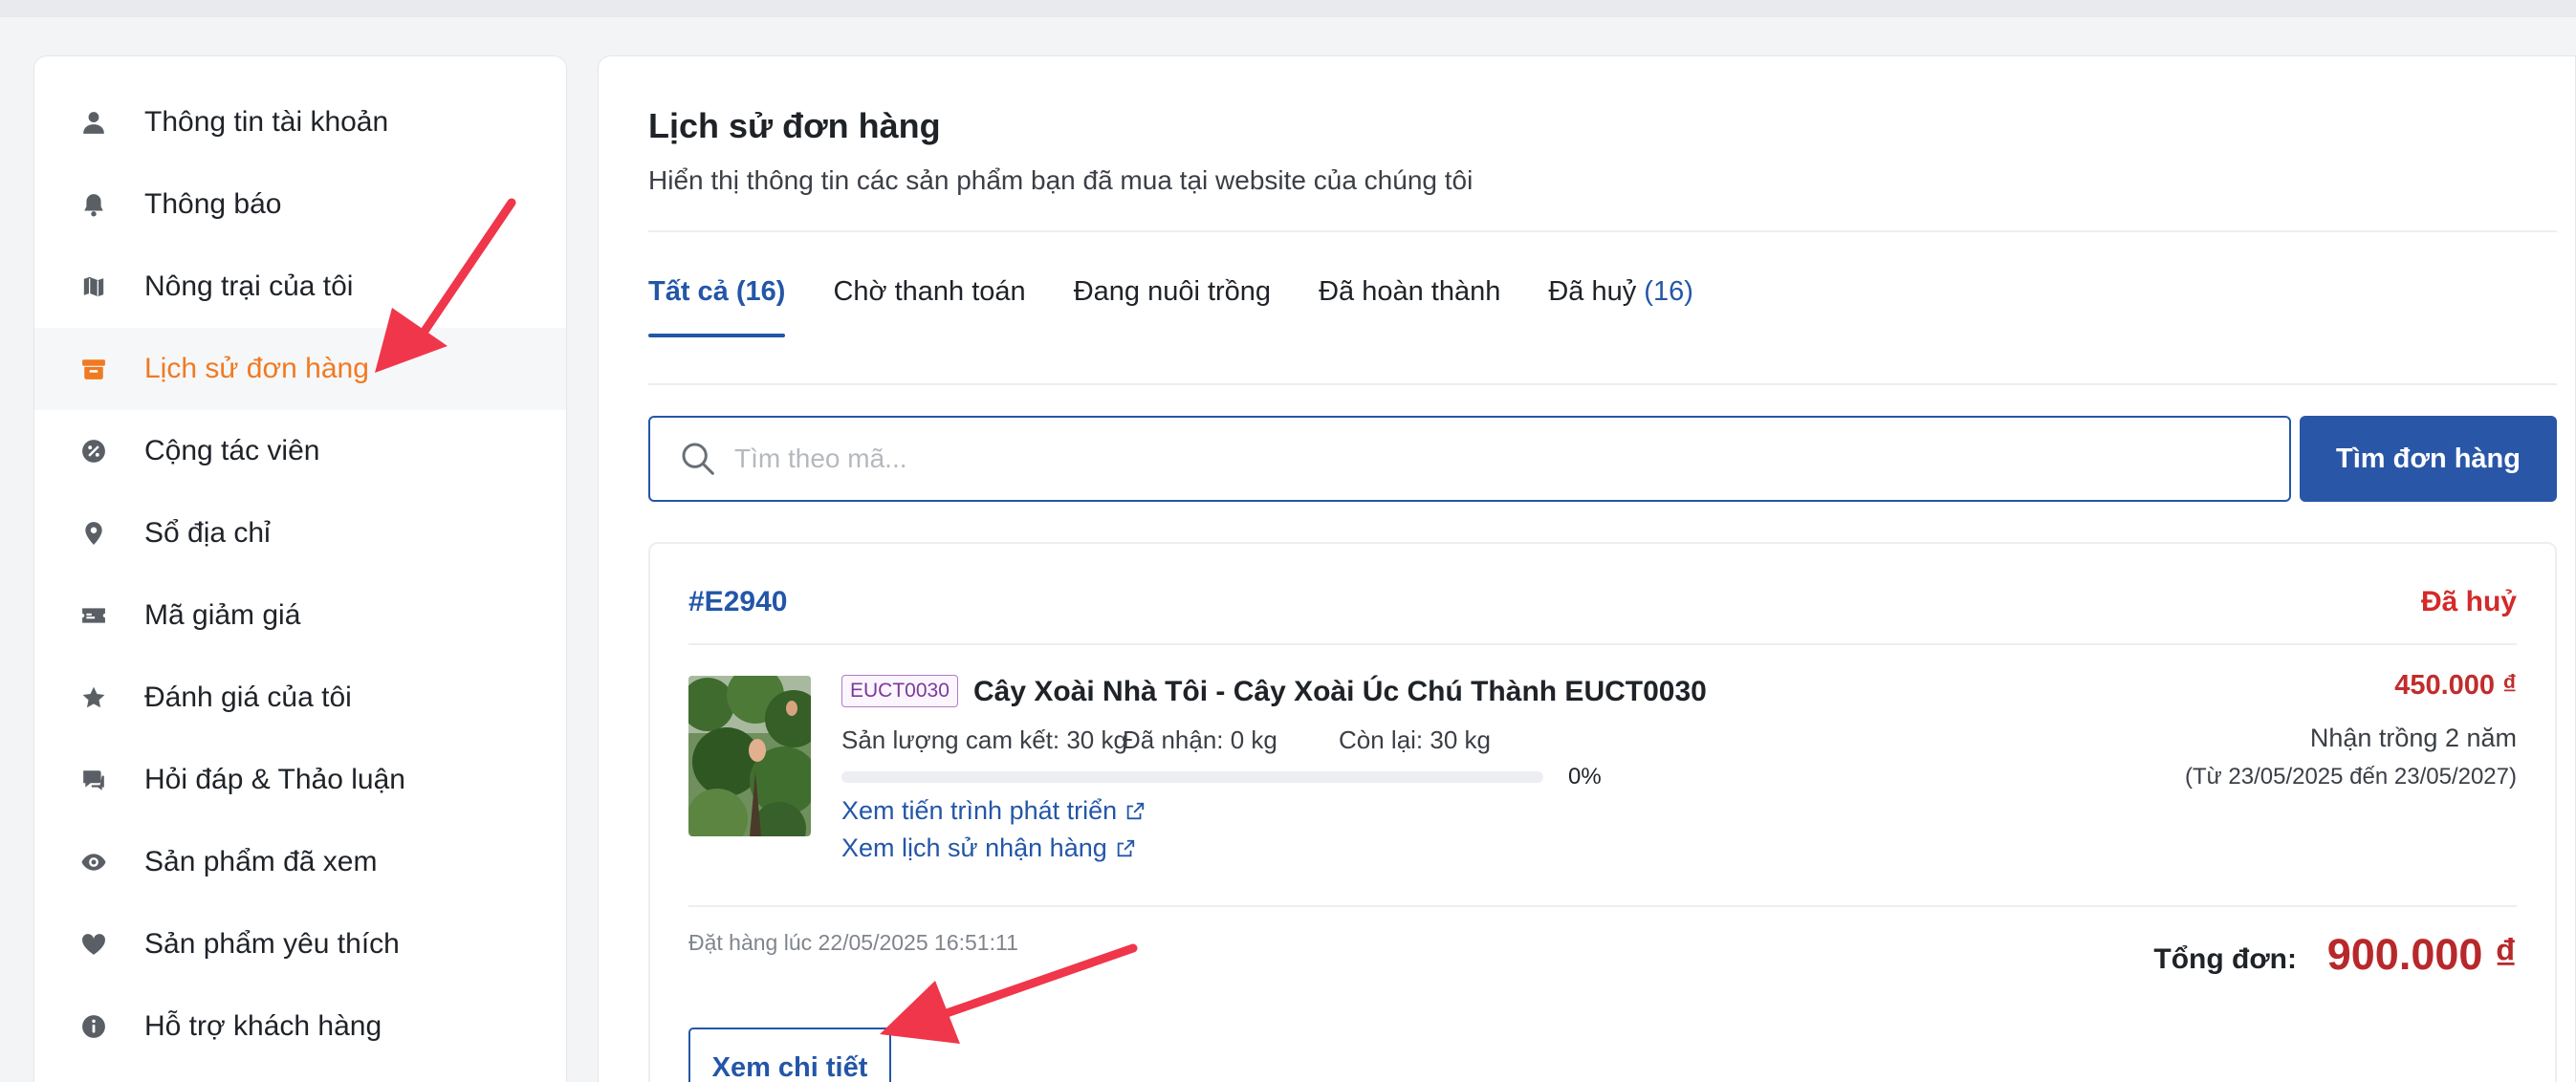 The height and width of the screenshot is (1082, 2576). Describe the element at coordinates (300, 204) in the screenshot. I see `sidebar-item-notifications: Thông báo` at that location.